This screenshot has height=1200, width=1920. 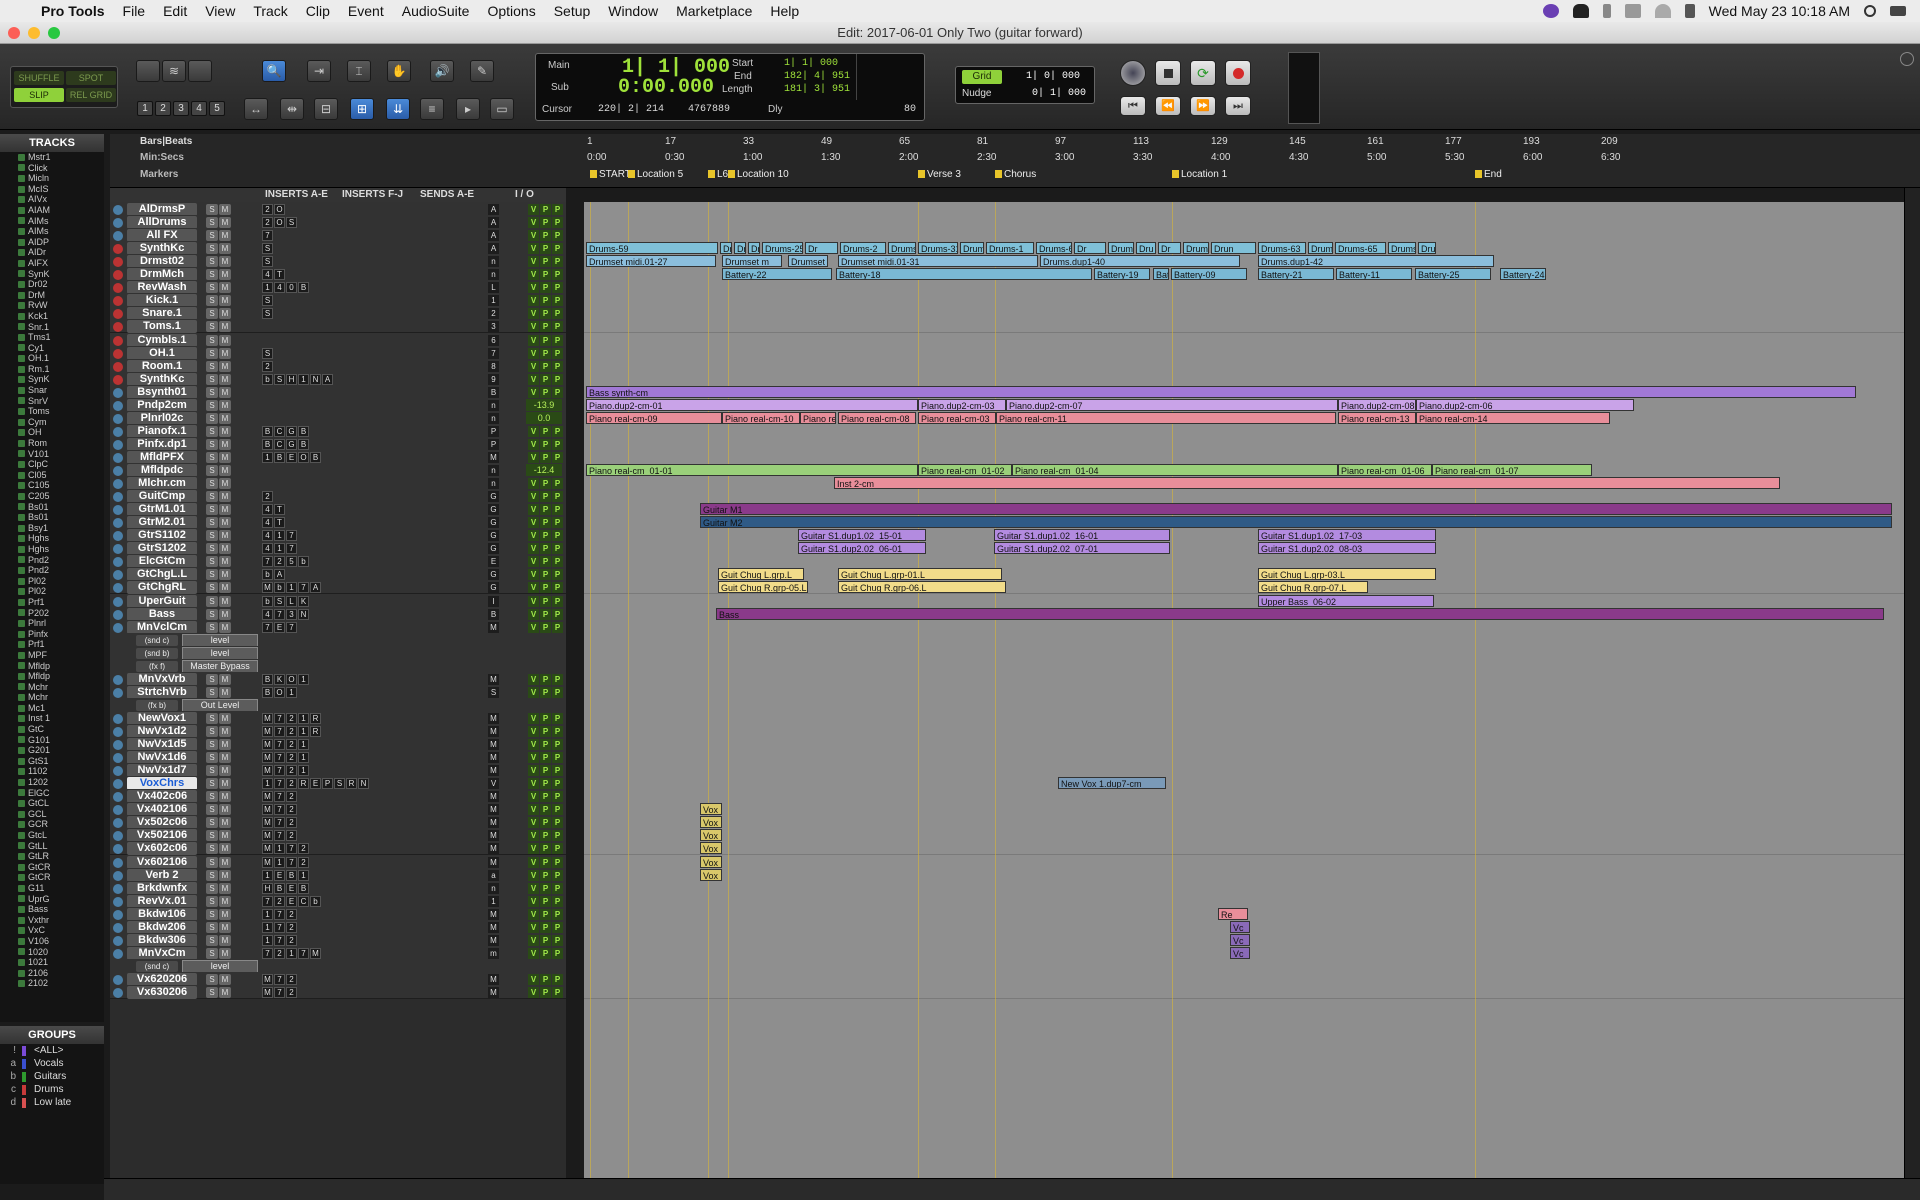 I want to click on input-selector: 1, so click(x=493, y=300).